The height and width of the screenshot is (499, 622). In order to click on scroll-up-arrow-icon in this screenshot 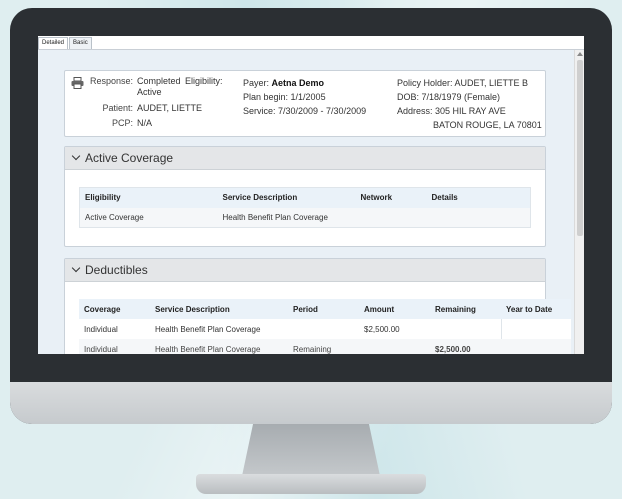, I will do `click(580, 54)`.